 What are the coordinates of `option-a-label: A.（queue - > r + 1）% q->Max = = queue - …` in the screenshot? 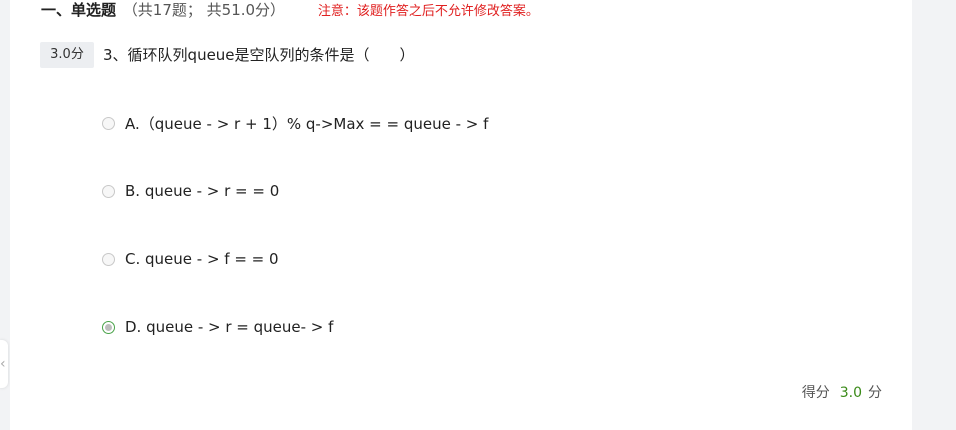 It's located at (307, 123).